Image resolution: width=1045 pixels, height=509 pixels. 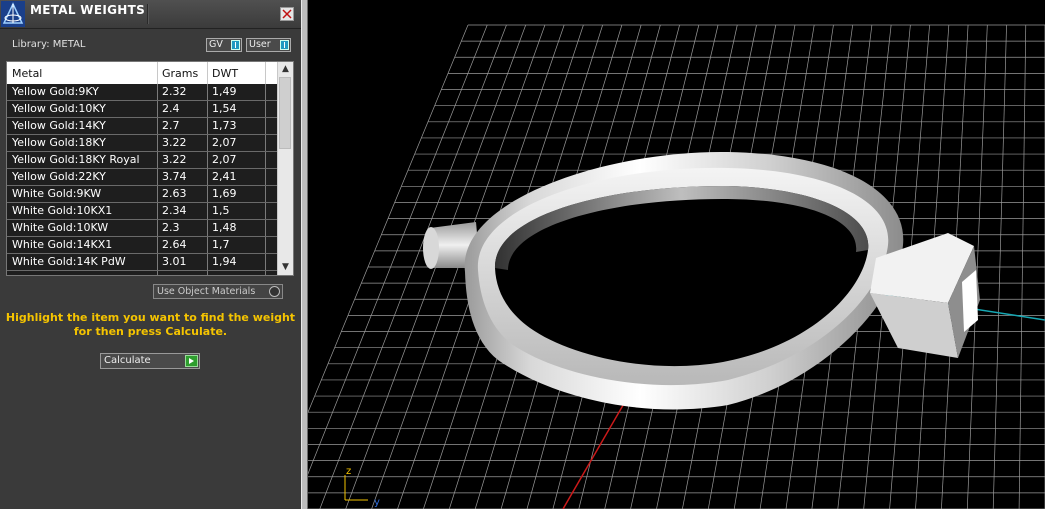 What do you see at coordinates (171, 108) in the screenshot?
I see `grams-cell: 2.4` at bounding box center [171, 108].